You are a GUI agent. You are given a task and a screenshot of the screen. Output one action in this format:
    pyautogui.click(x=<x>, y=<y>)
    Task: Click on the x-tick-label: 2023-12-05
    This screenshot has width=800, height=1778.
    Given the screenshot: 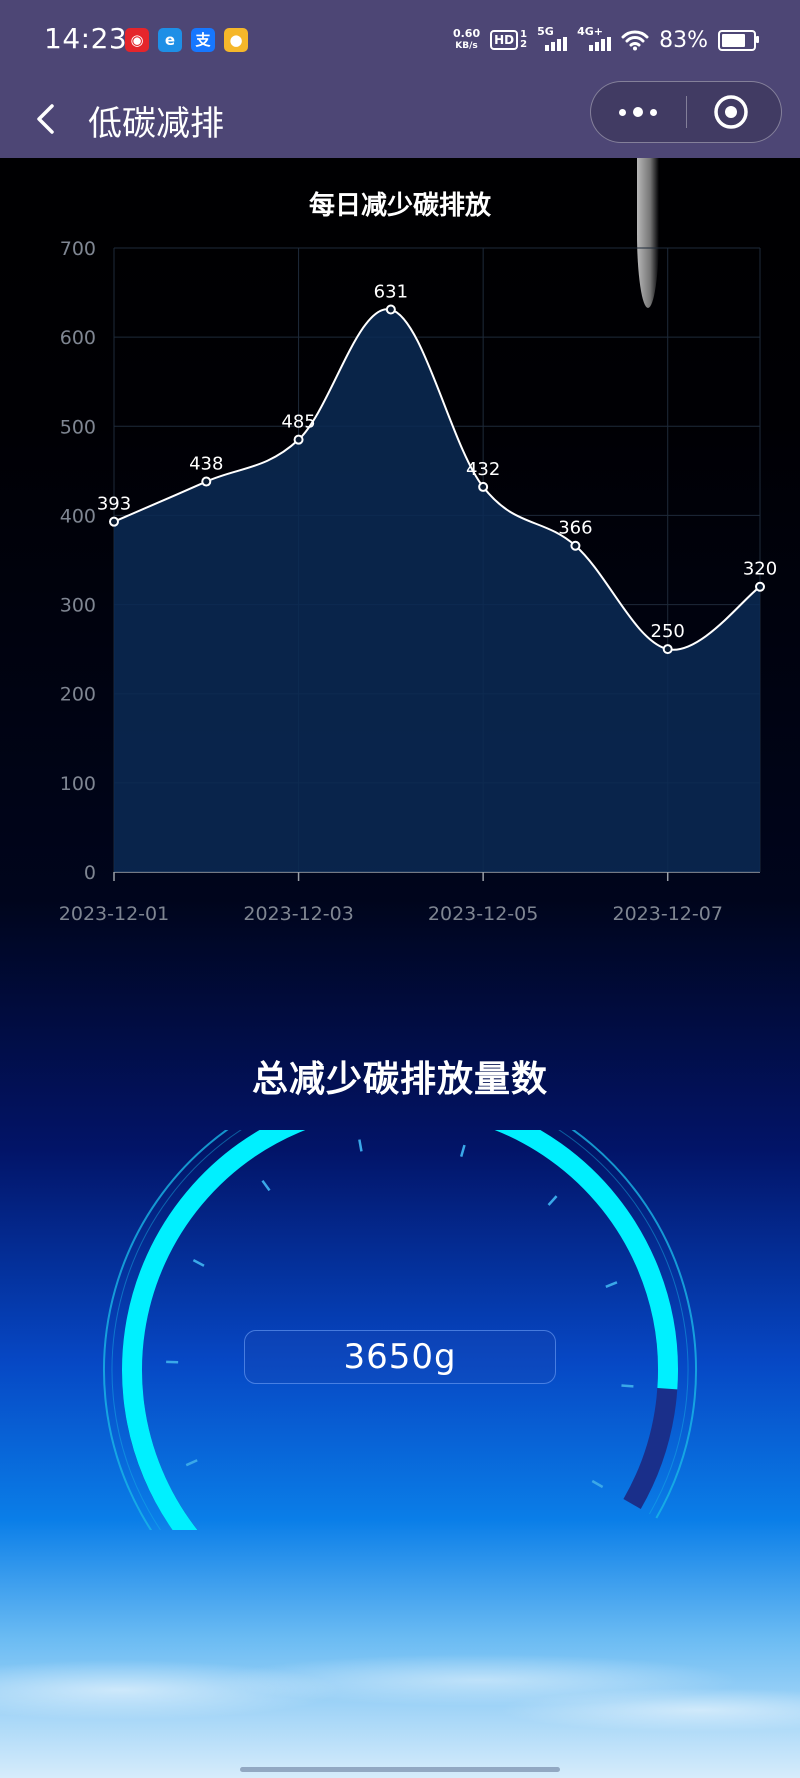 What is the action you would take?
    pyautogui.click(x=483, y=914)
    